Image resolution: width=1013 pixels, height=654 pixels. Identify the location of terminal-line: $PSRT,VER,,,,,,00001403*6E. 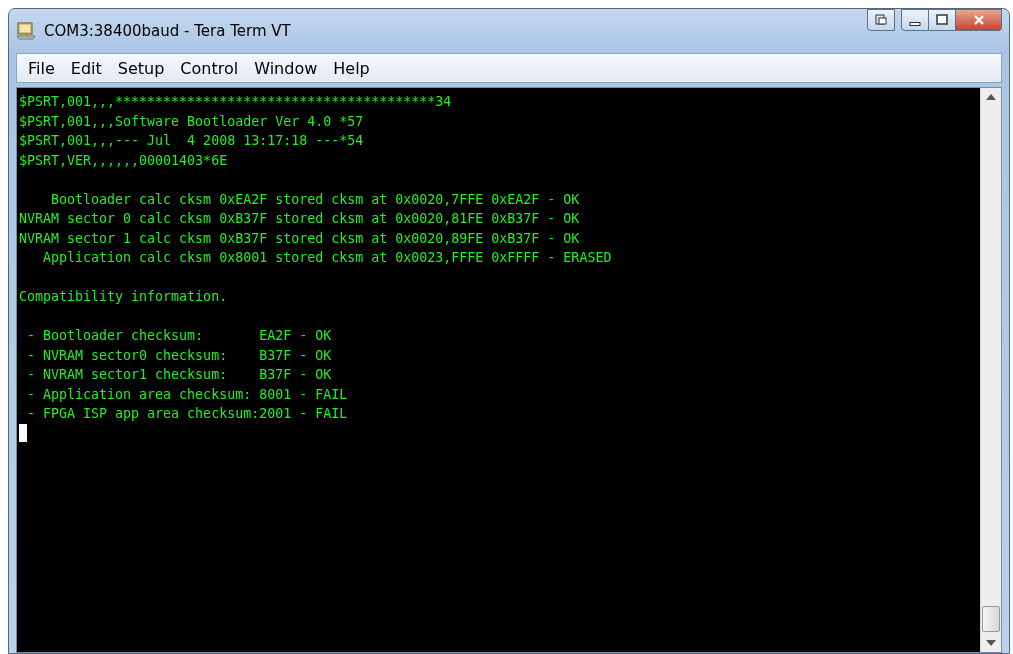
(123, 160).